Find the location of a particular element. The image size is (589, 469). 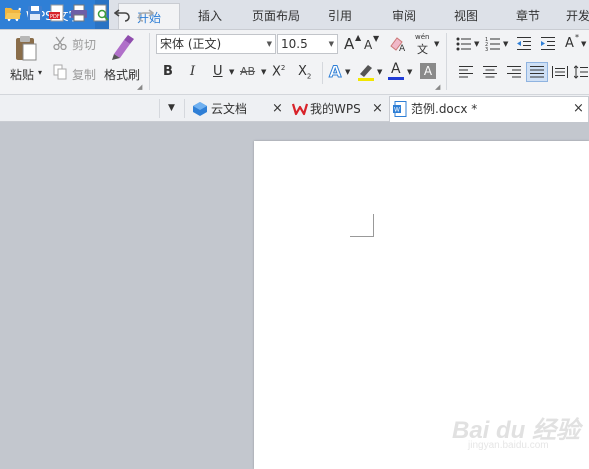

numbered-list-icon: 1 2 3 is located at coordinates (493, 44).